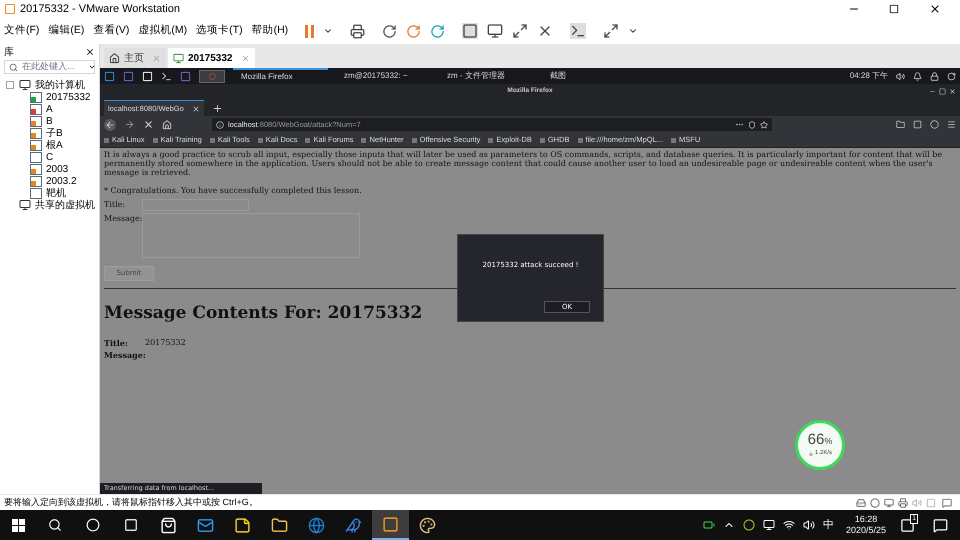  What do you see at coordinates (486, 76) in the screenshot?
I see `task-button: zm - 文件管理器` at bounding box center [486, 76].